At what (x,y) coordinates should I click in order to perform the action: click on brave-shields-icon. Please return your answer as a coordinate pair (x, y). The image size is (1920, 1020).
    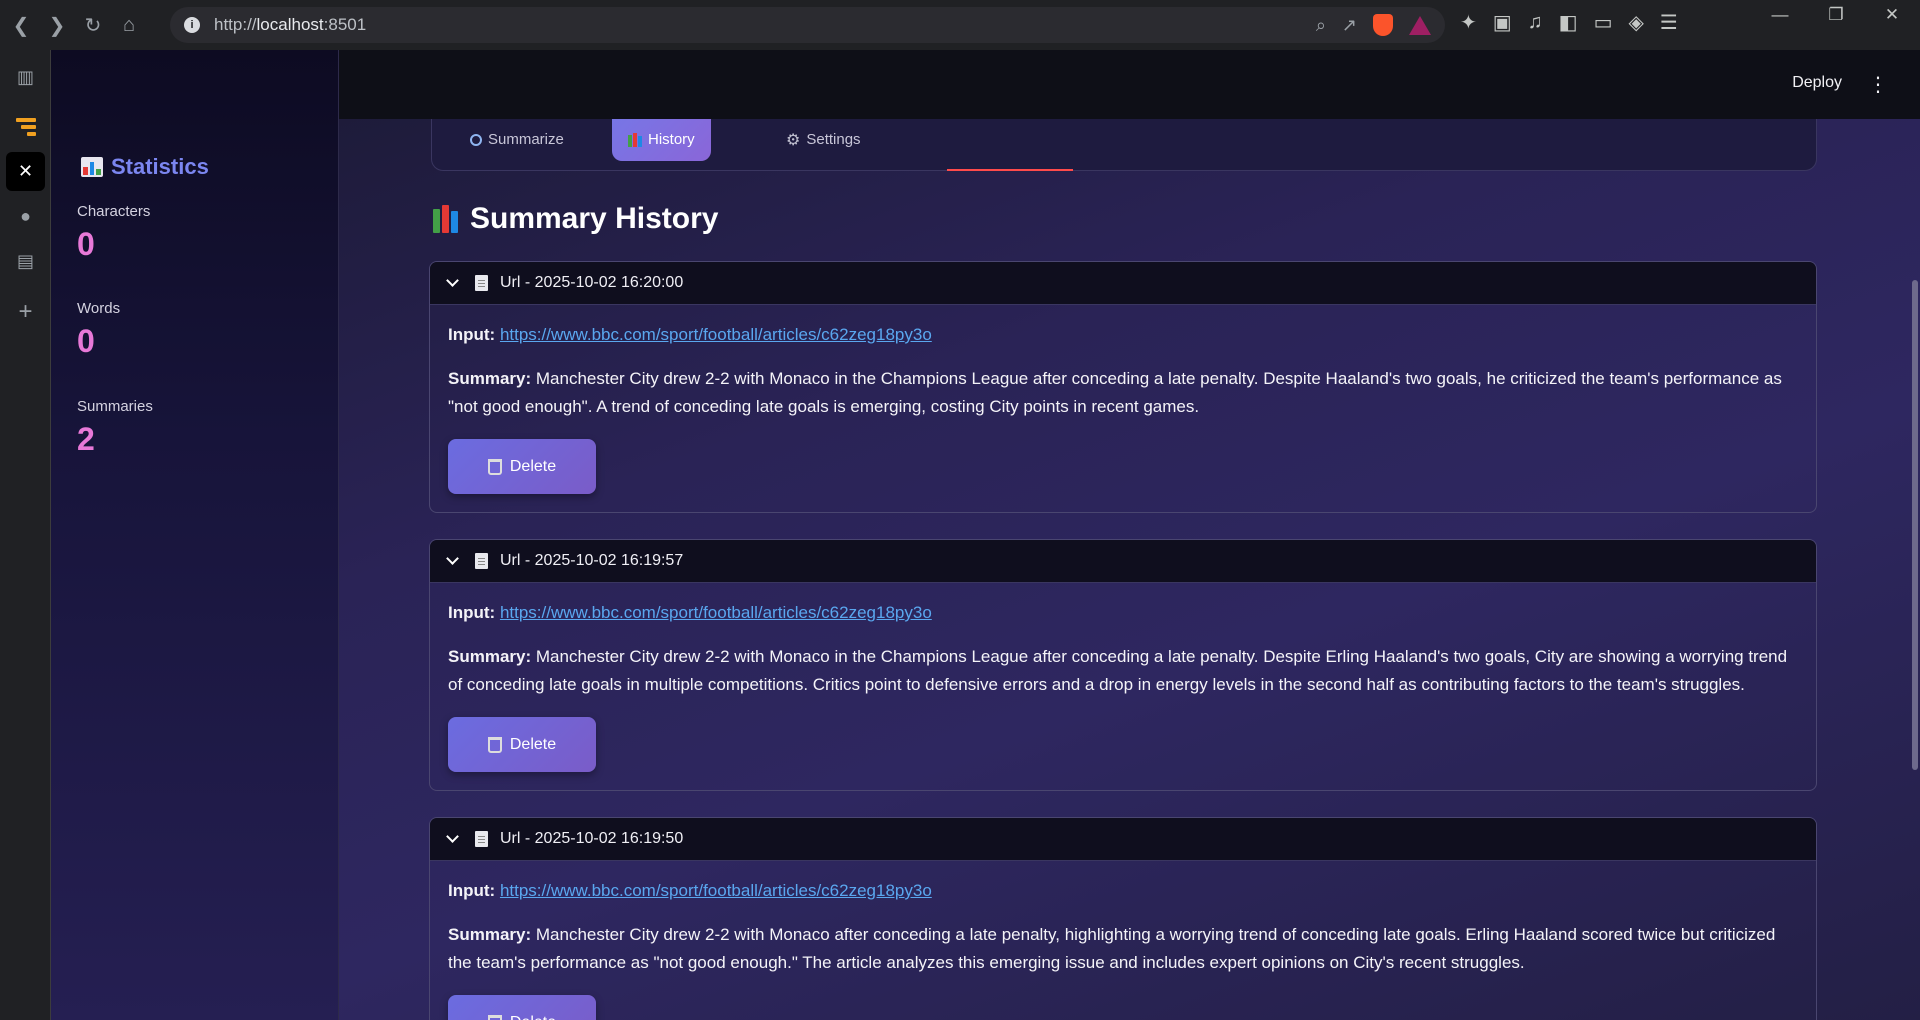
    Looking at the image, I should click on (1383, 25).